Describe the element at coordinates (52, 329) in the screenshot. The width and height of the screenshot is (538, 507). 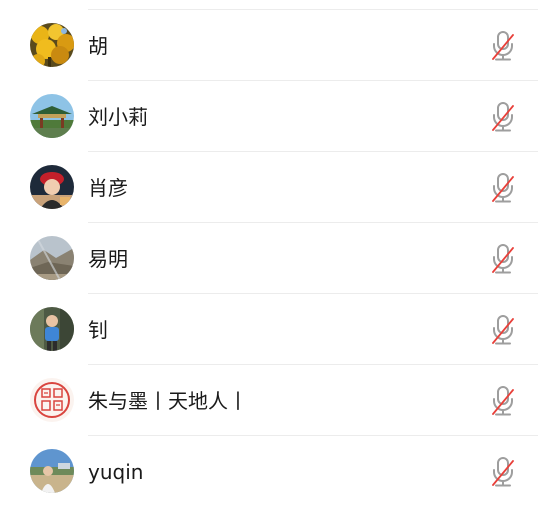
I see `avatar-child-blue-shirt-icon` at that location.